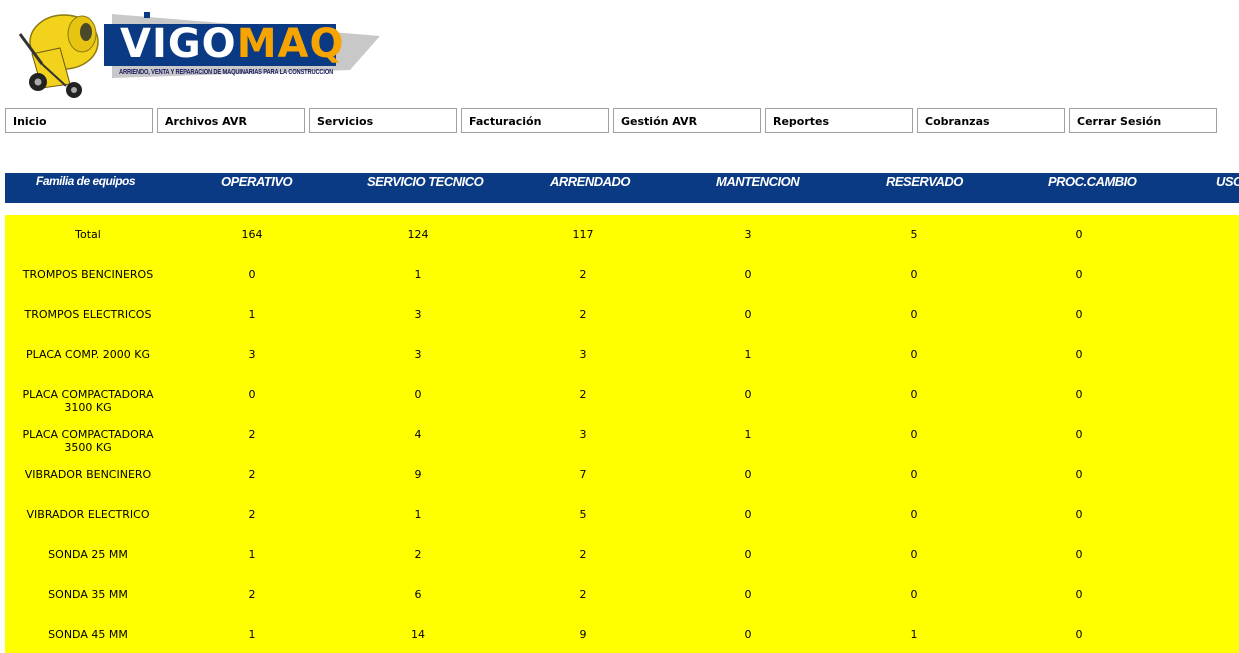 This screenshot has width=1239, height=653. Describe the element at coordinates (622, 555) in the screenshot. I see `table-row: SONDA 25 MM 1 2 2 0 0 0` at that location.